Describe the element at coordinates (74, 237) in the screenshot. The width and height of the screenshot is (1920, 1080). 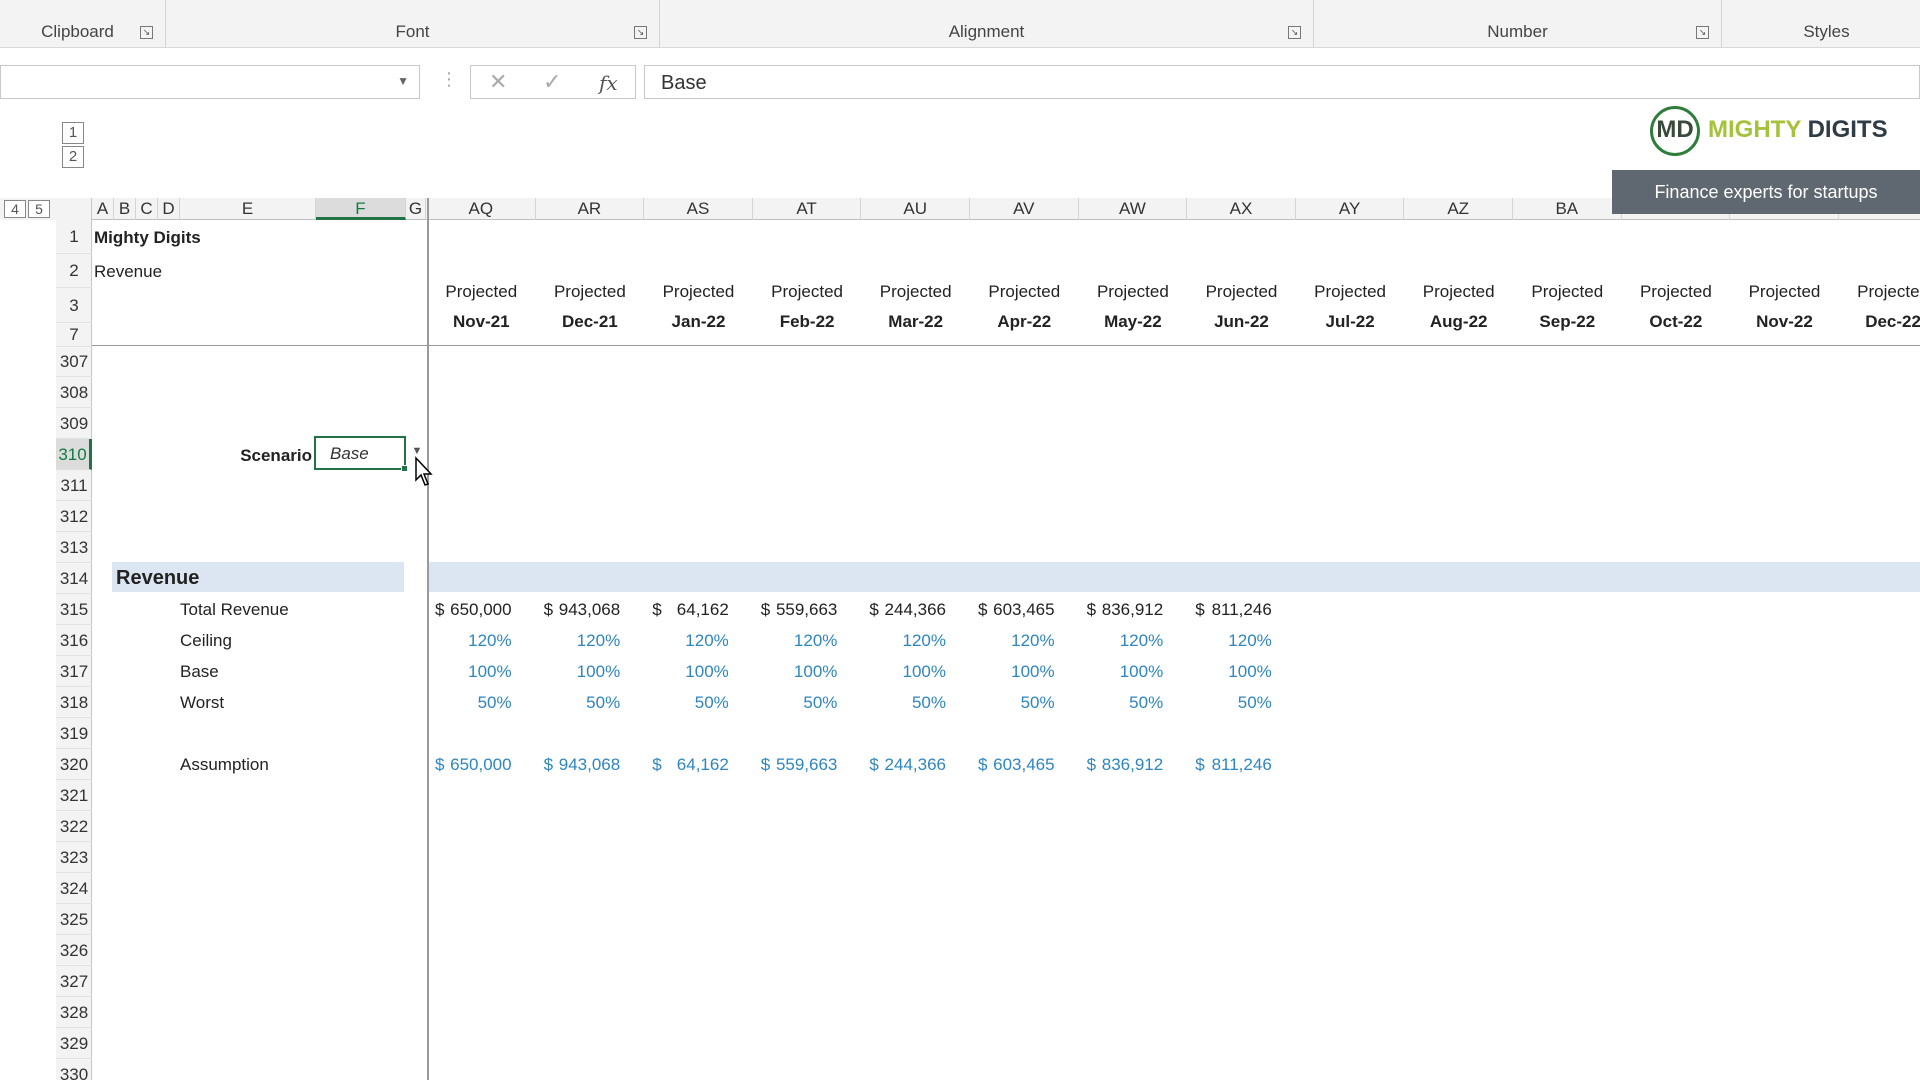
I see `row-header-1: 1` at that location.